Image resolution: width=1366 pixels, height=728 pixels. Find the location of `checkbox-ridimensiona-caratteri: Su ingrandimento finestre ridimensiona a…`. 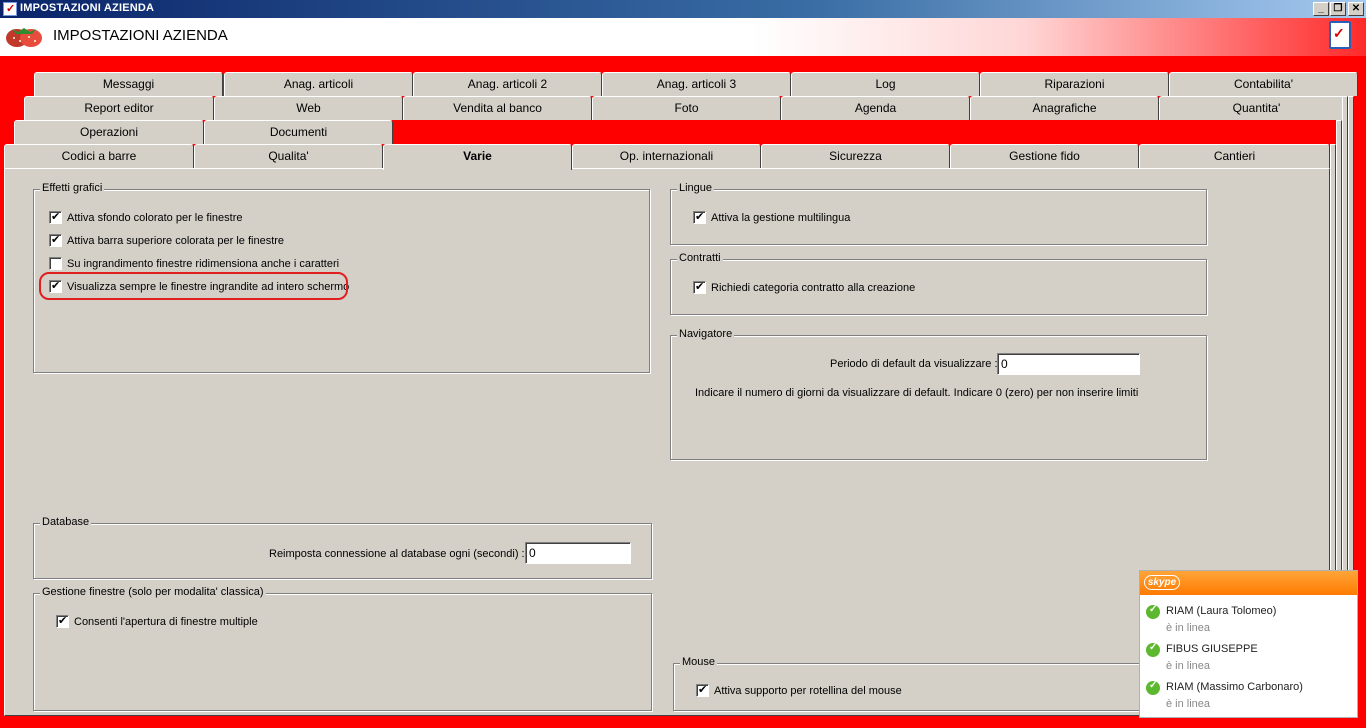

checkbox-ridimensiona-caratteri: Su ingrandimento finestre ridimensiona a… is located at coordinates (194, 263).